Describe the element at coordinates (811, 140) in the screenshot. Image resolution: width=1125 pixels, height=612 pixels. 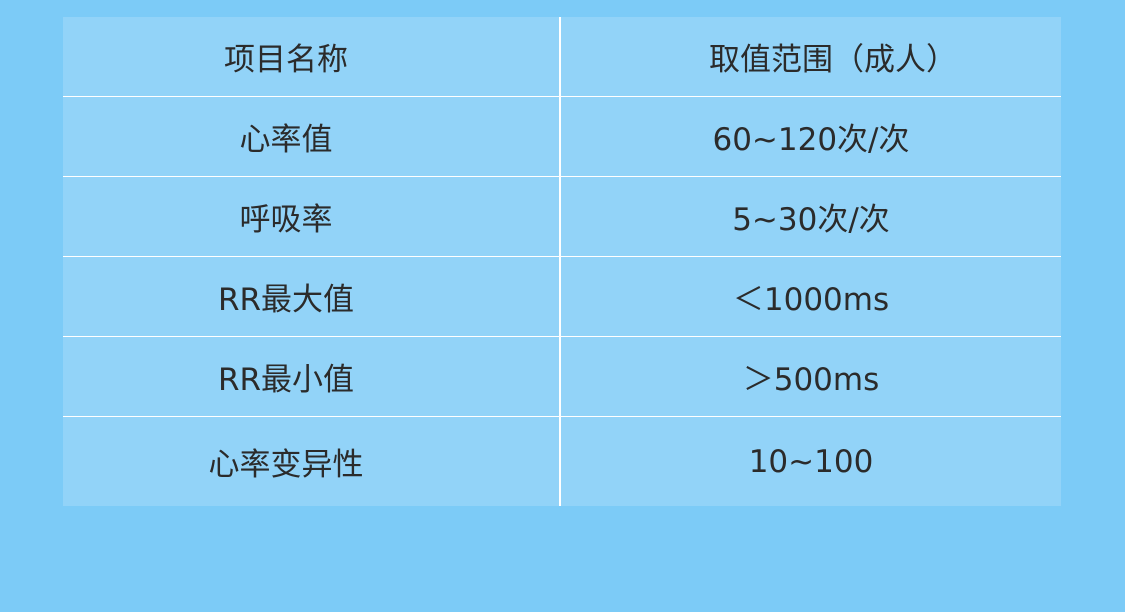
I see `cell-value-range: 60~120次/次` at that location.